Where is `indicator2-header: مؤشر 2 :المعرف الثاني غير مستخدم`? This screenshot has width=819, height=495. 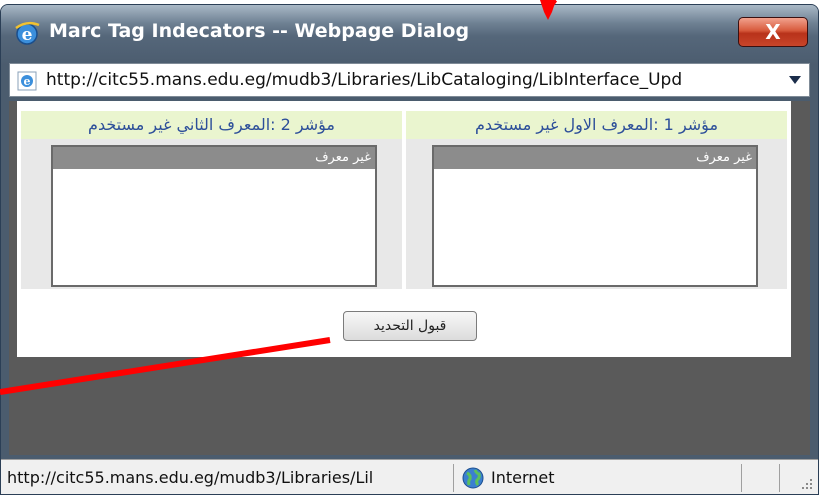
indicator2-header: مؤشر 2 :المعرف الثاني غير مستخدم is located at coordinates (211, 125).